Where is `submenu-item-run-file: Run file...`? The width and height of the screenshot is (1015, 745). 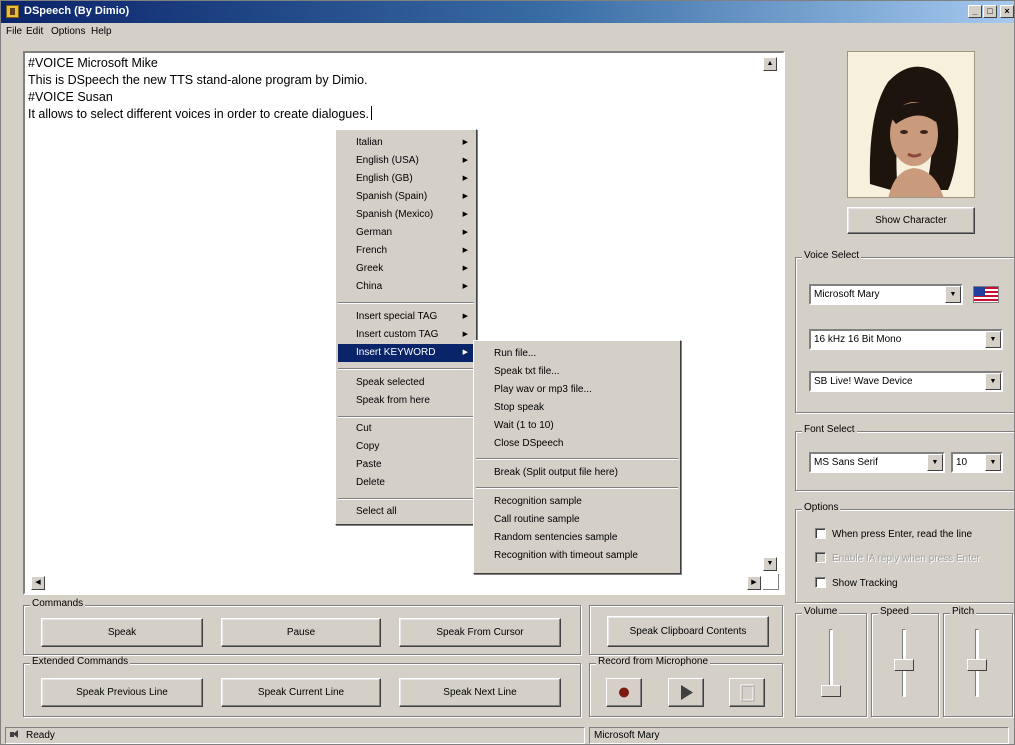 submenu-item-run-file: Run file... is located at coordinates (577, 354).